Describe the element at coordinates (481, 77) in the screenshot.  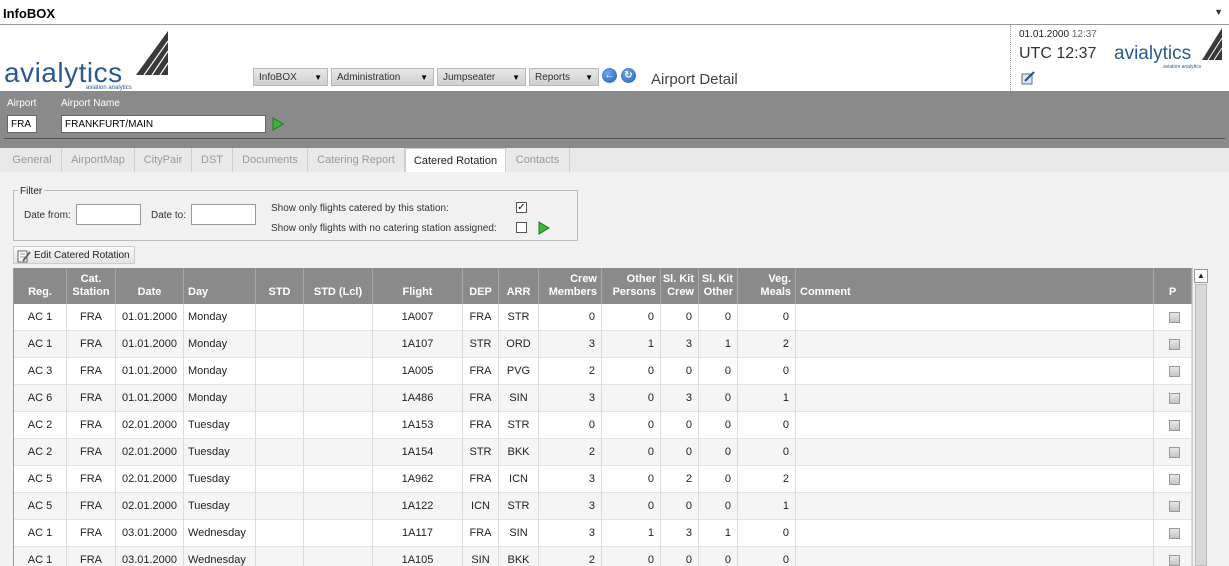
I see `menu-jumpseater: Jumpseater ▼` at that location.